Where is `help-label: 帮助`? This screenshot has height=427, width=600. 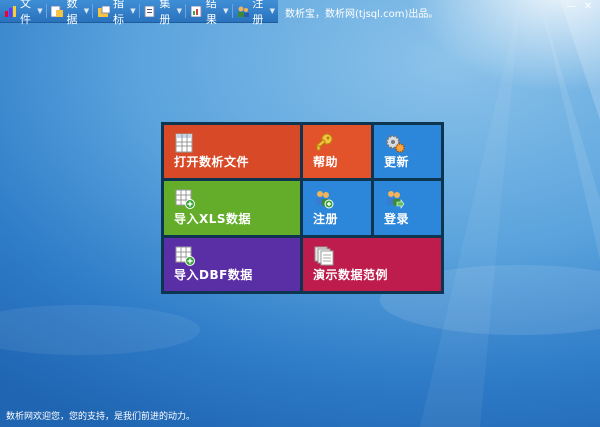 help-label: 帮助 is located at coordinates (326, 162).